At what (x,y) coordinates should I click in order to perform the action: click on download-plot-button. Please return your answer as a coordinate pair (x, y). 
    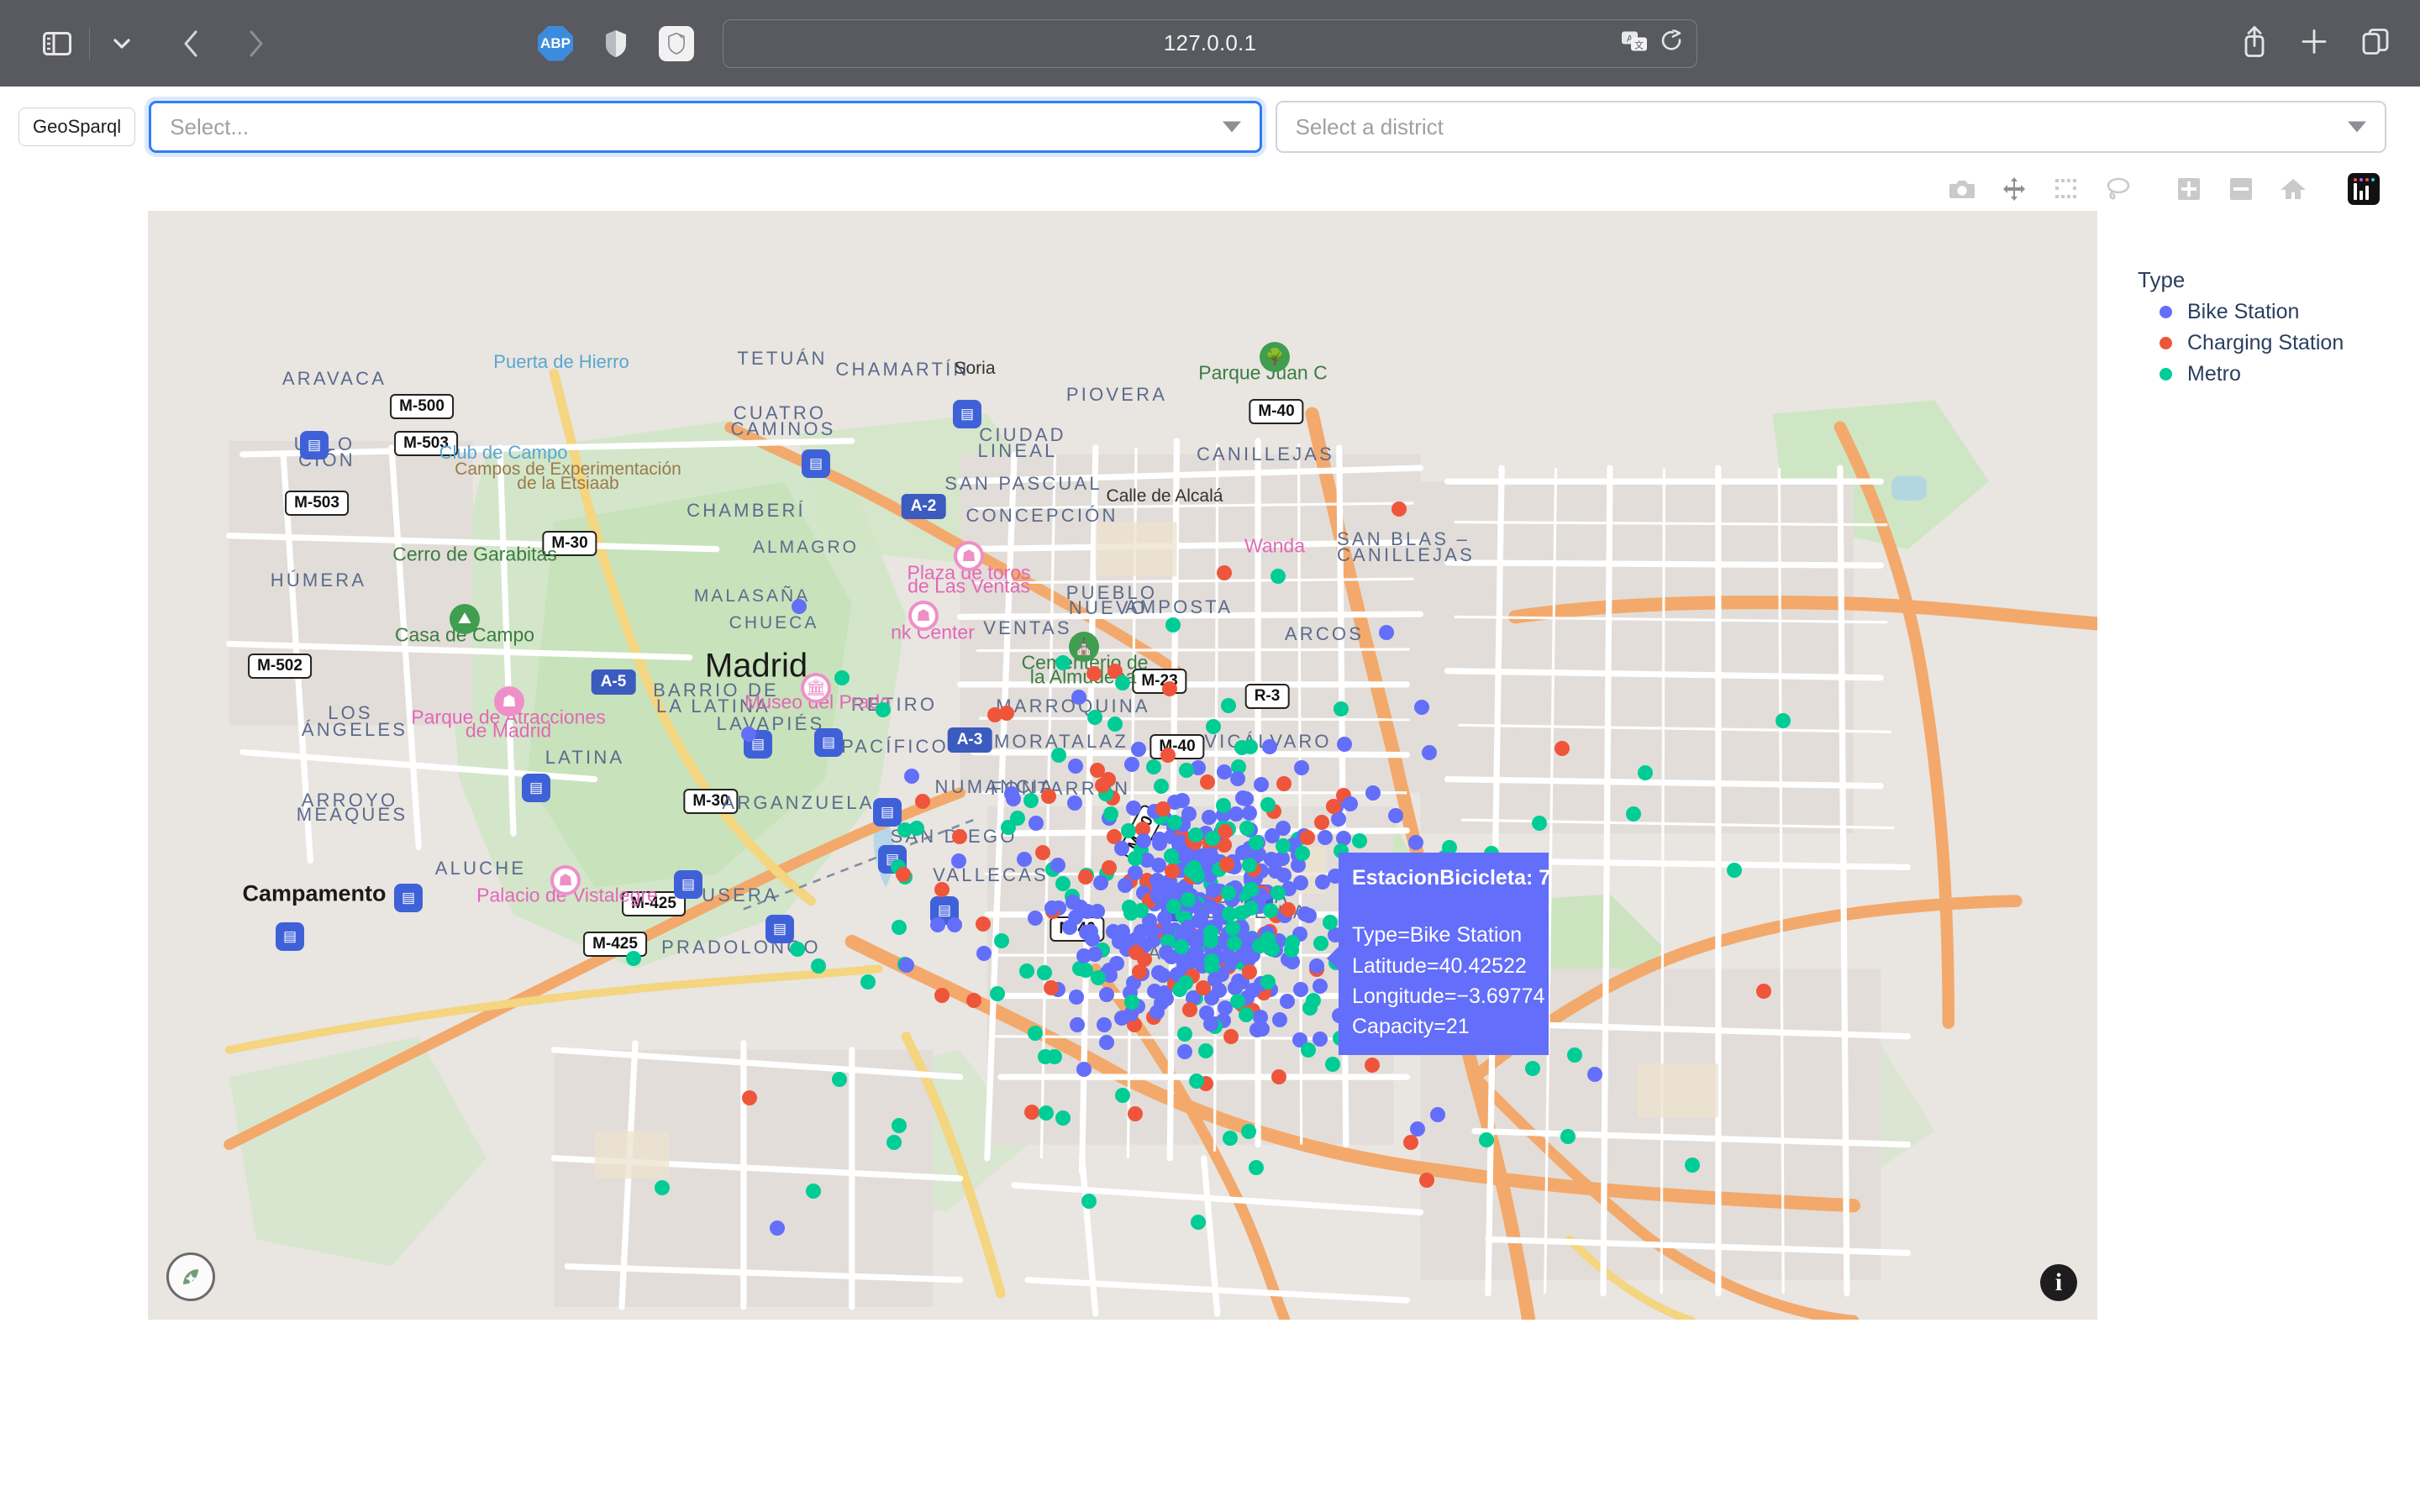
    Looking at the image, I should click on (1962, 189).